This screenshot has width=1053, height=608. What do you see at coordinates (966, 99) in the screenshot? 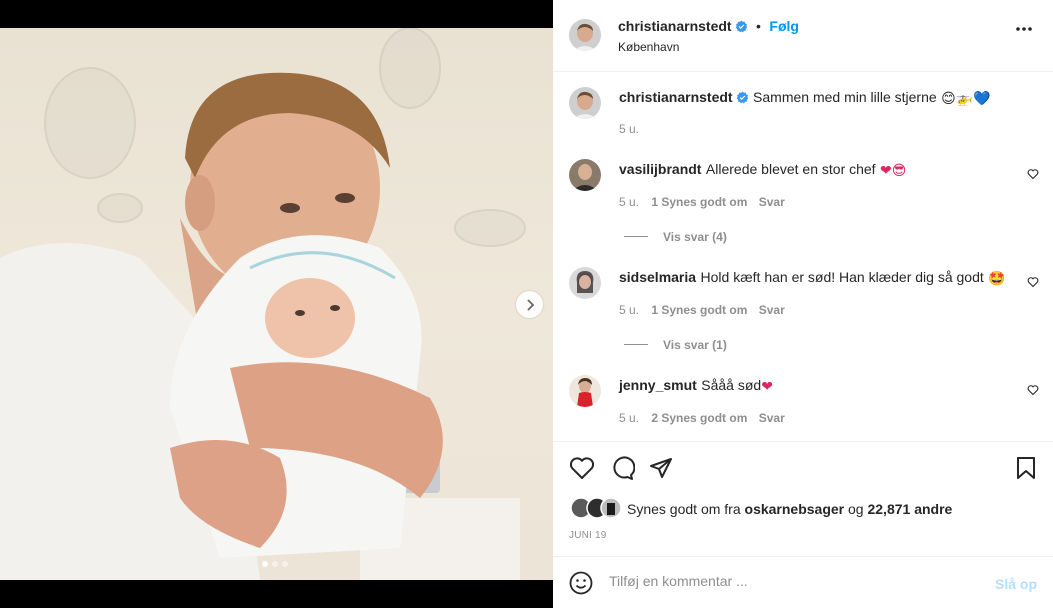
I see `caption-emojis: 😊🚁💙` at bounding box center [966, 99].